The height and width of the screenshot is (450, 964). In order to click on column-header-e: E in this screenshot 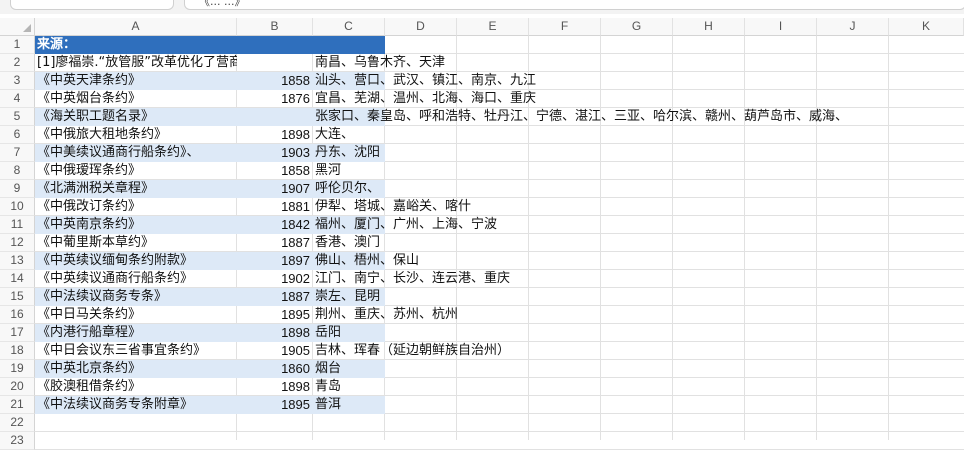, I will do `click(493, 27)`.